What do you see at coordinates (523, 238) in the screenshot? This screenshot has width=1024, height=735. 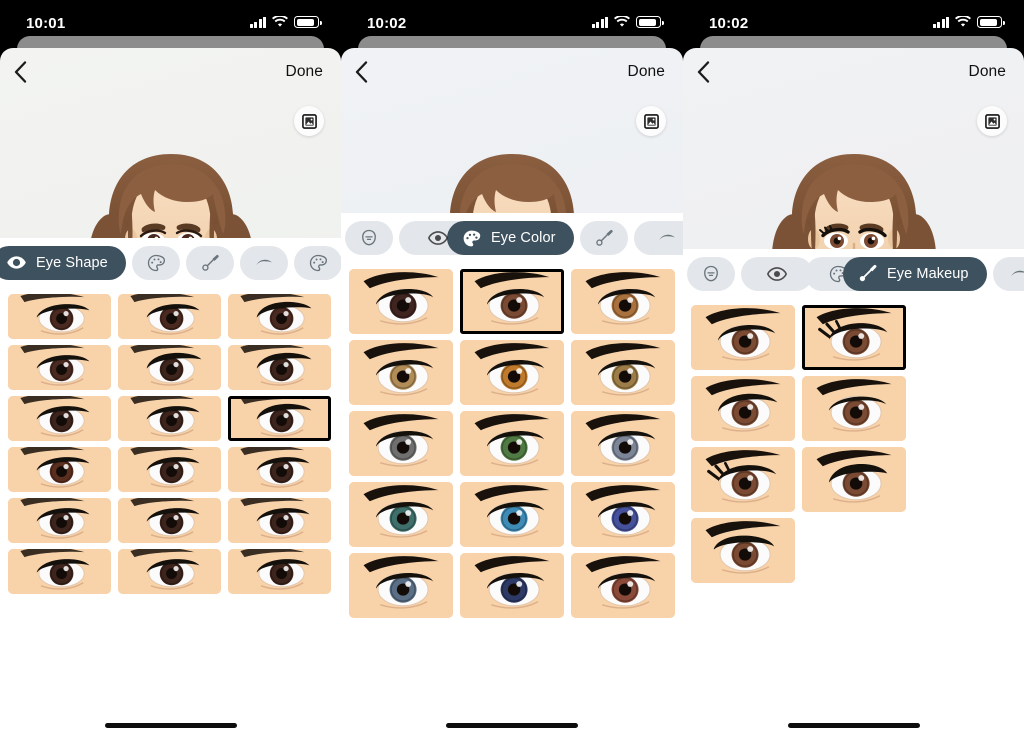 I see `tab-eye-color-label: Eye Color` at bounding box center [523, 238].